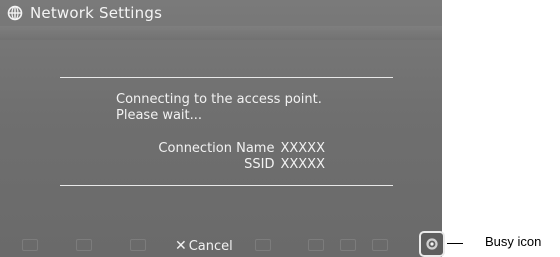  I want to click on divider-bottom, so click(226, 185).